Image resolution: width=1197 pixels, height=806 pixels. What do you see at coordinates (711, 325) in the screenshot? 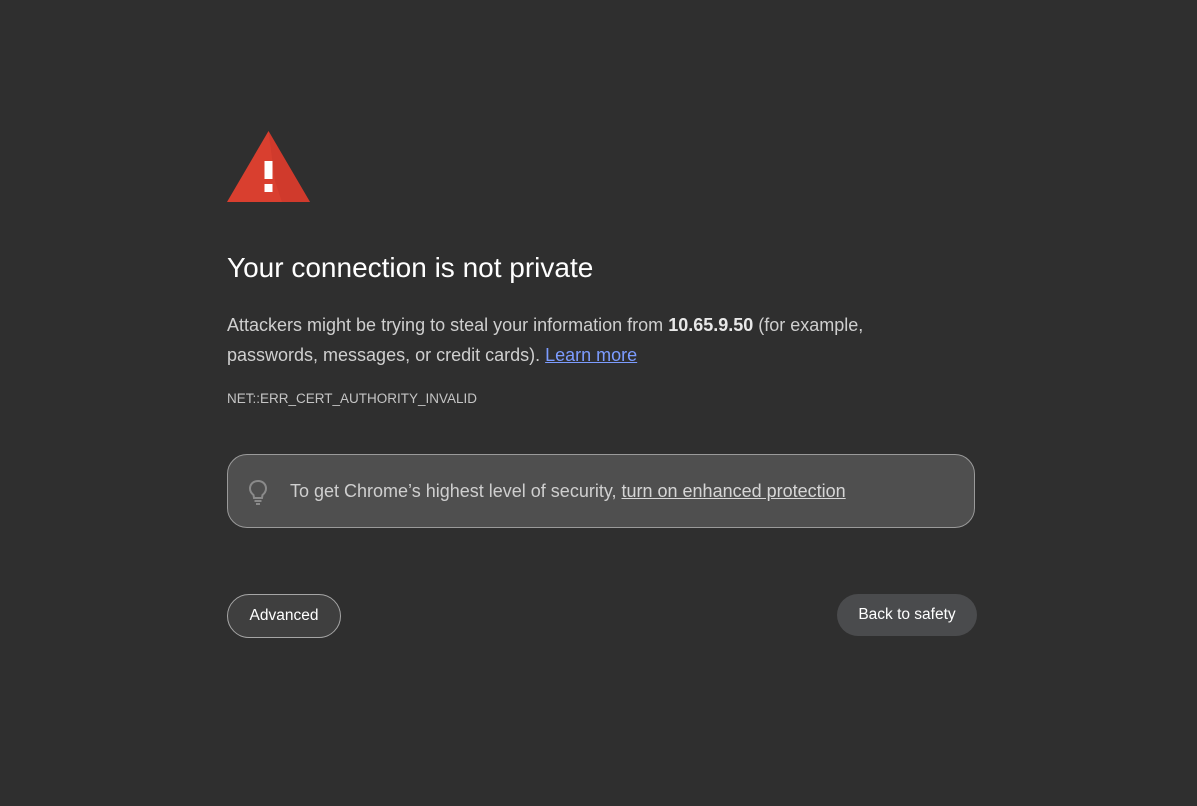
I see `host-address: 10.65.9.50` at bounding box center [711, 325].